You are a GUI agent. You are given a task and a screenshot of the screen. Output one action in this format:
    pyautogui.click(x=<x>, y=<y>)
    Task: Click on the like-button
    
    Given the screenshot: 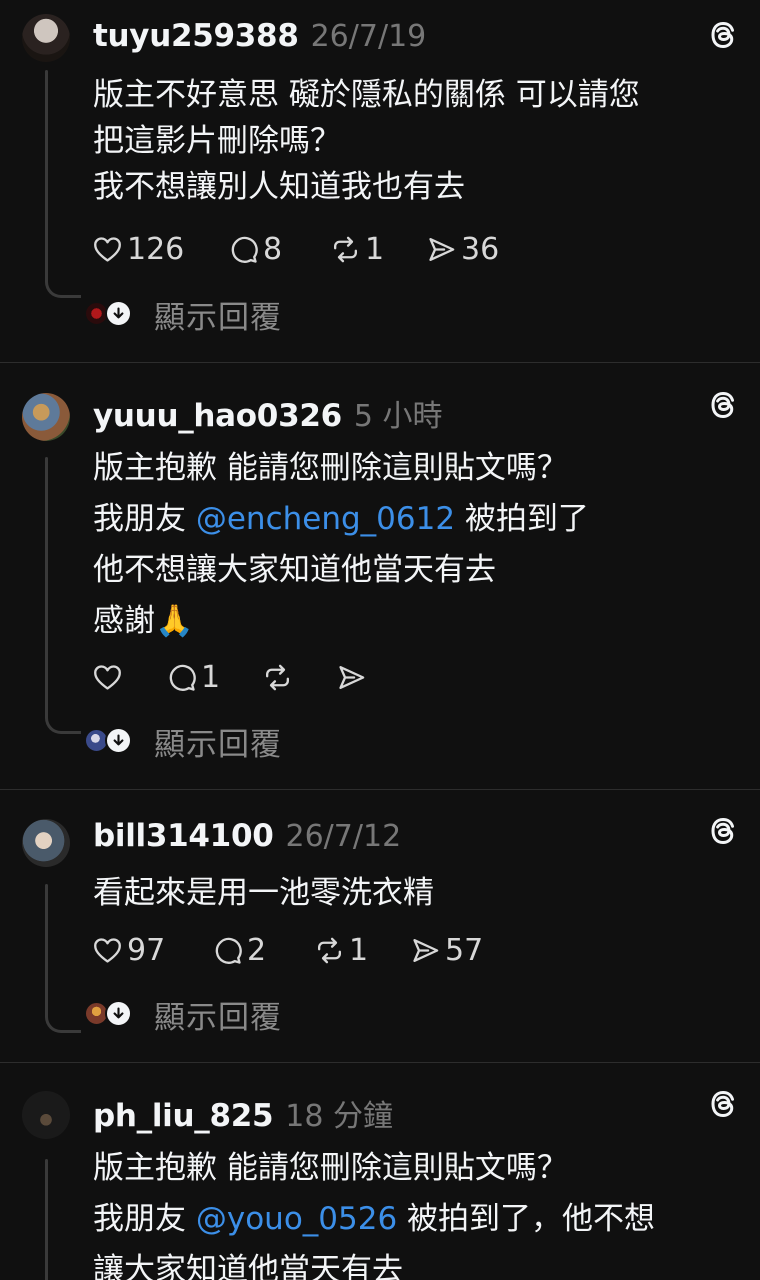 What is the action you would take?
    pyautogui.click(x=109, y=677)
    